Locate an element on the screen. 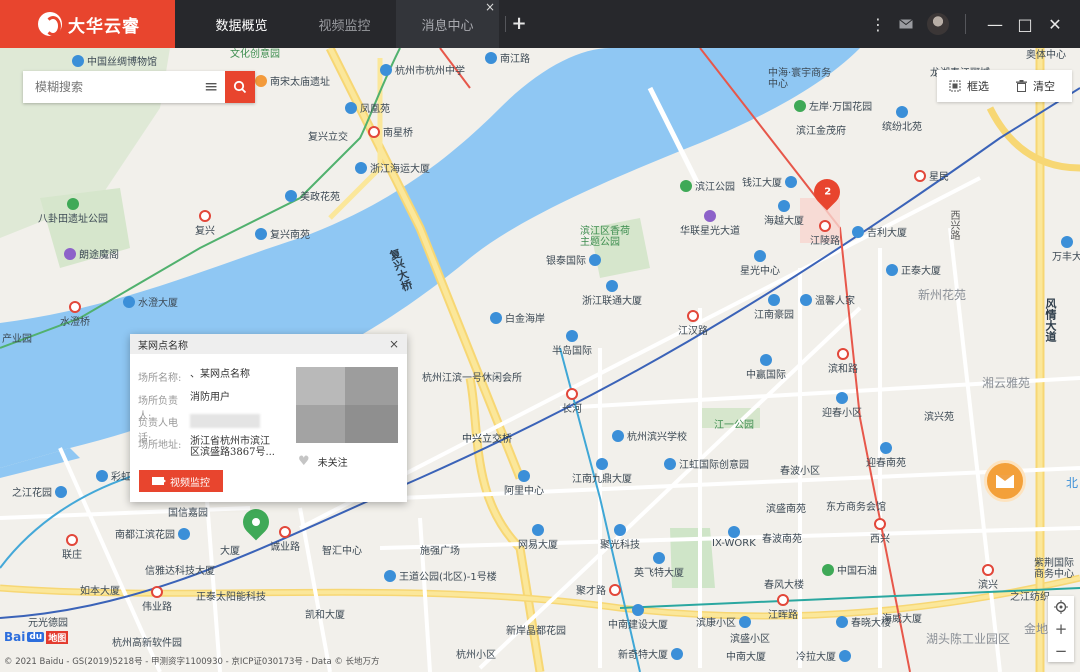  poi: 南星桥 is located at coordinates (390, 131).